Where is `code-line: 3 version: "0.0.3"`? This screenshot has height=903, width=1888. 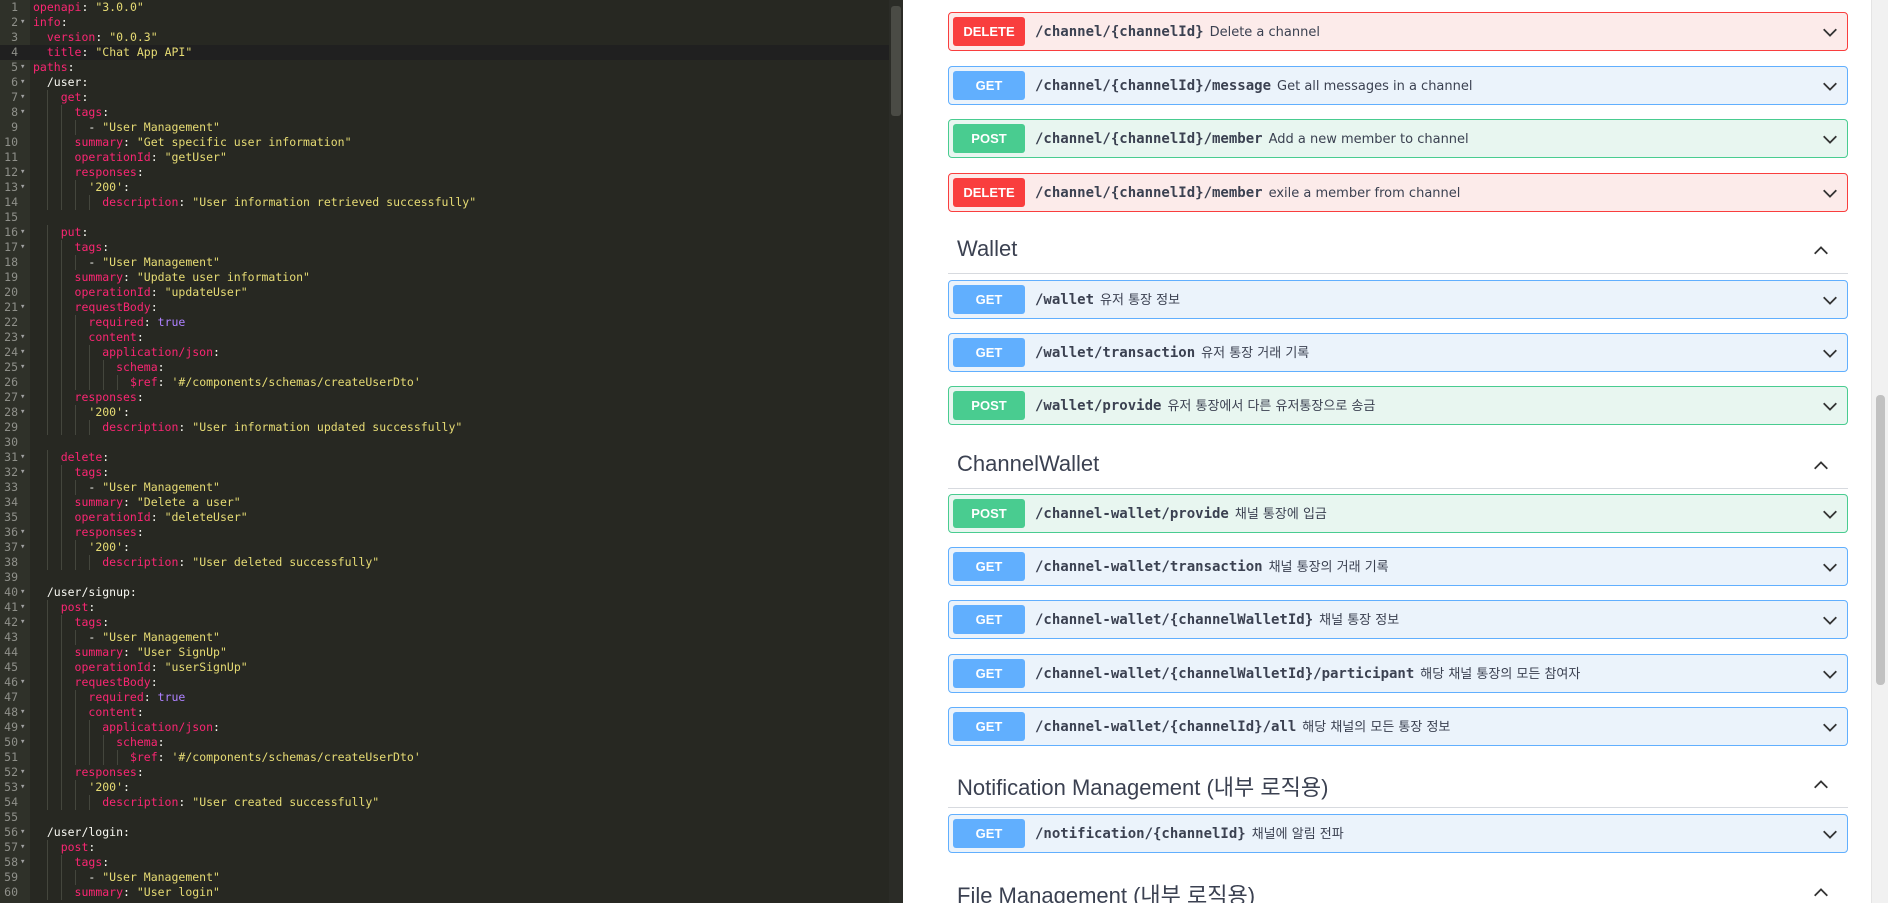
code-line: 3 version: "0.0.3" is located at coordinates (451, 37).